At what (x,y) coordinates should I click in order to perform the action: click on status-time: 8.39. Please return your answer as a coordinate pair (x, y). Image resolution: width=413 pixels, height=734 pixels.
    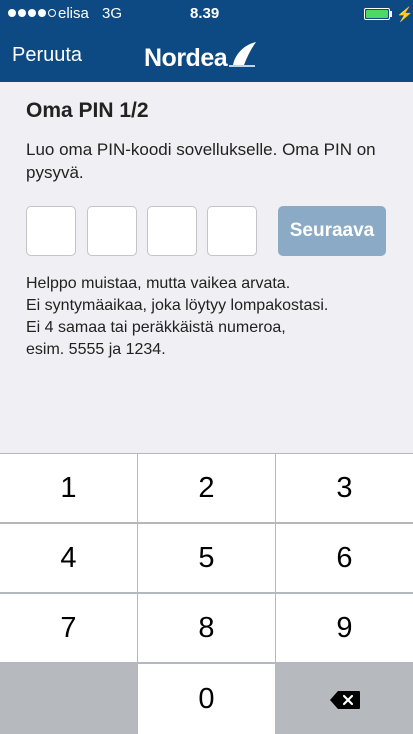
    Looking at the image, I should click on (205, 13).